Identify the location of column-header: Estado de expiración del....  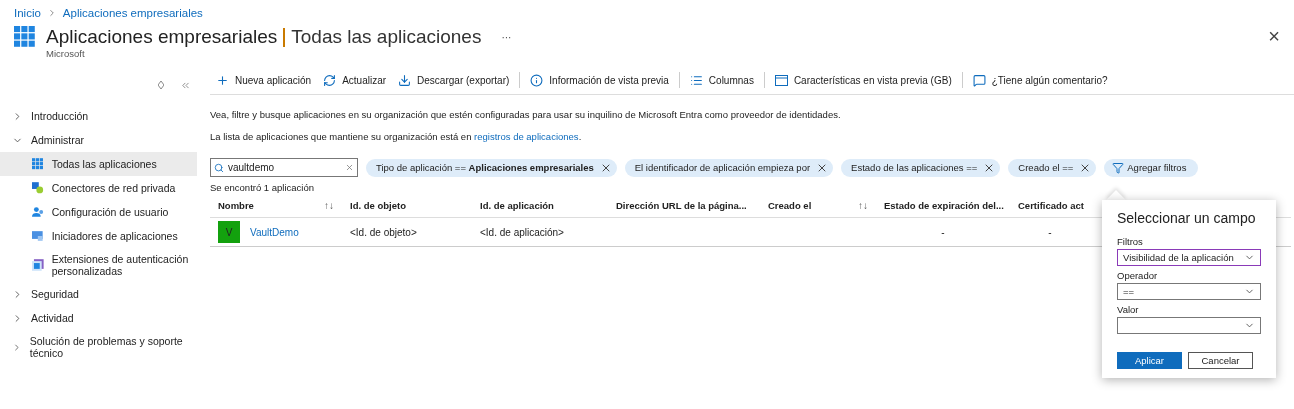
(943, 205).